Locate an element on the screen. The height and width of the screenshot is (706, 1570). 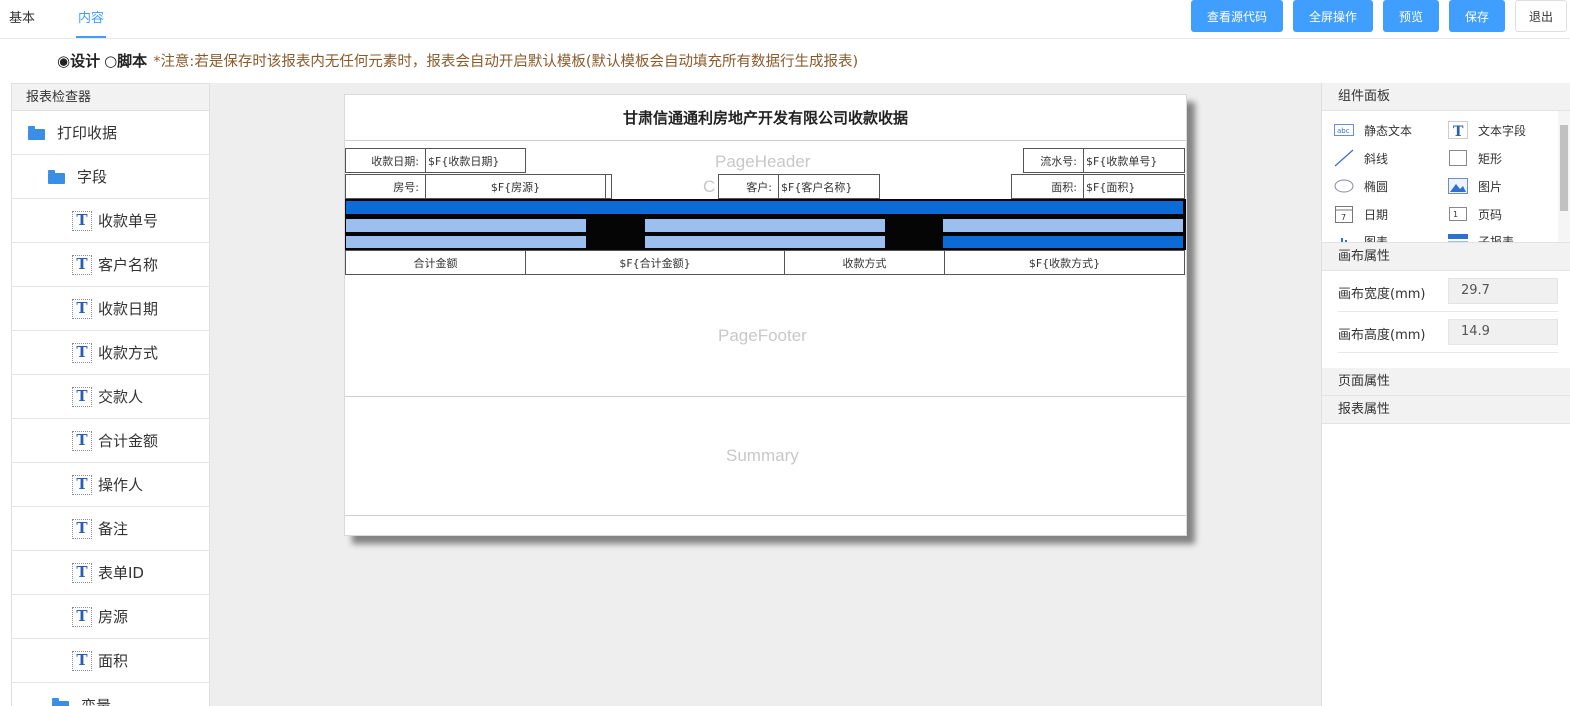
serial-value-cell: $F{收款单号} is located at coordinates (1134, 160).